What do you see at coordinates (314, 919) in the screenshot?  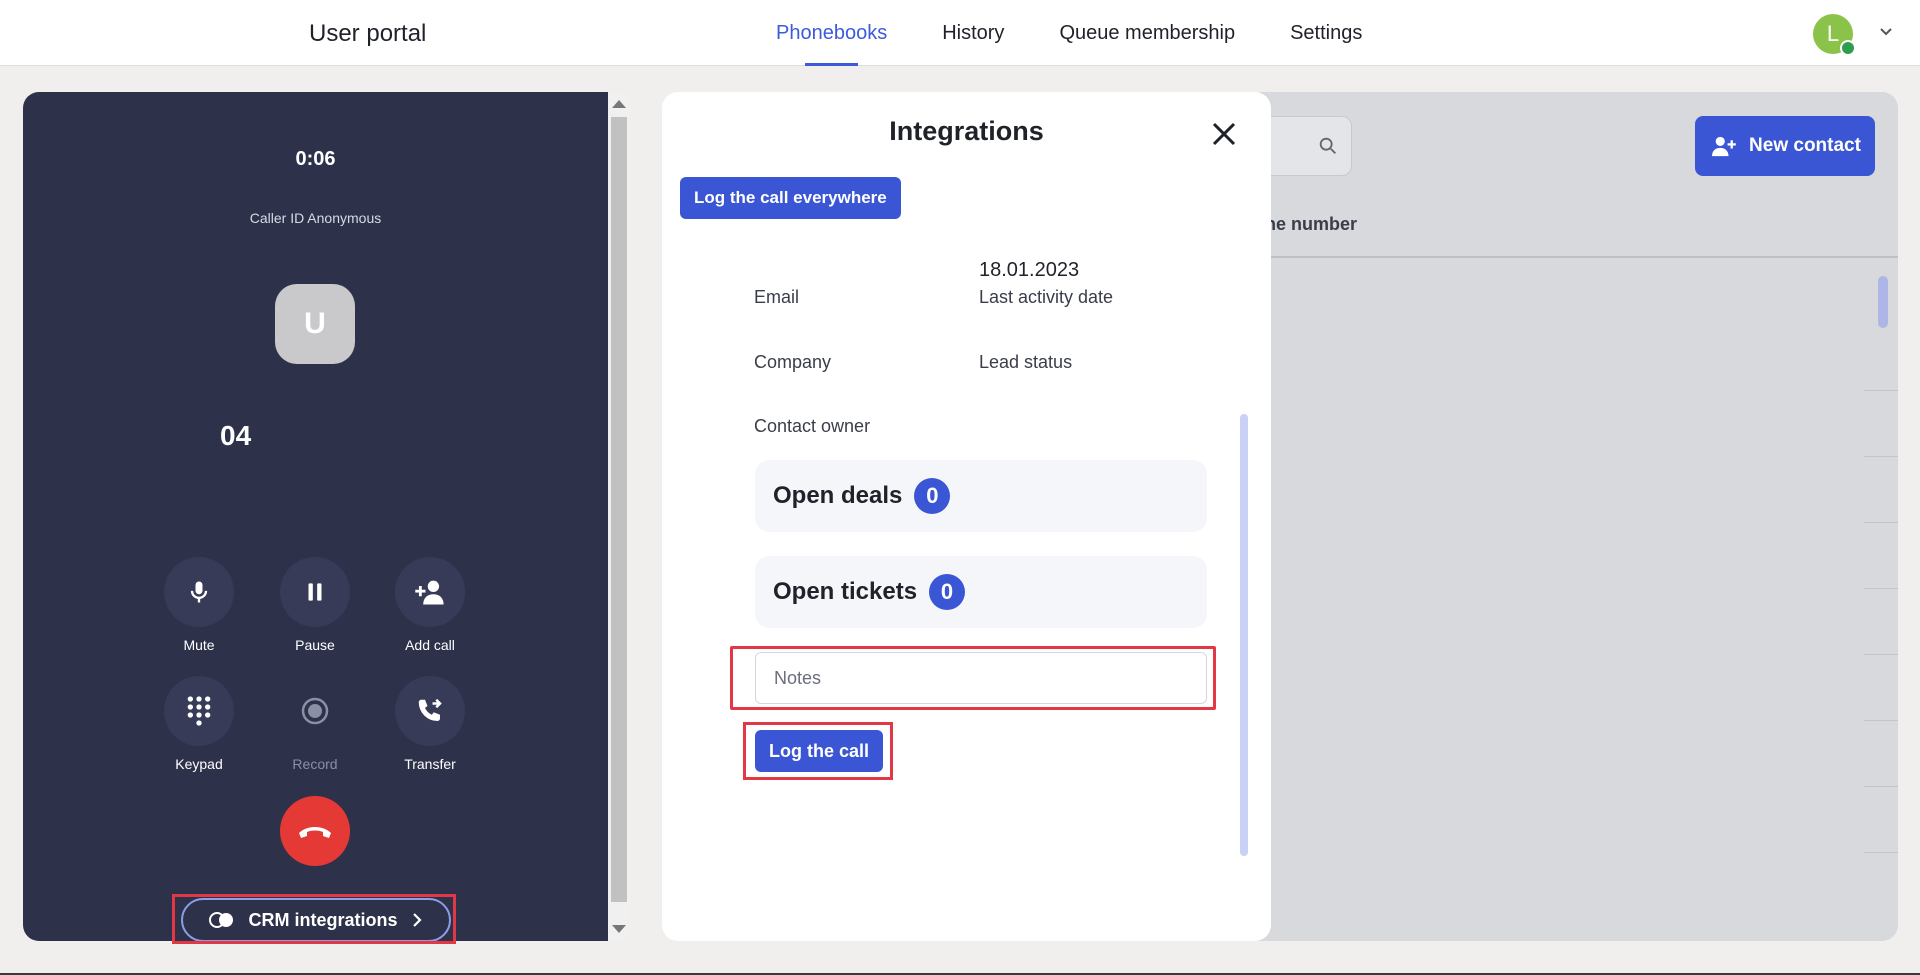 I see `crm-highlight-box` at bounding box center [314, 919].